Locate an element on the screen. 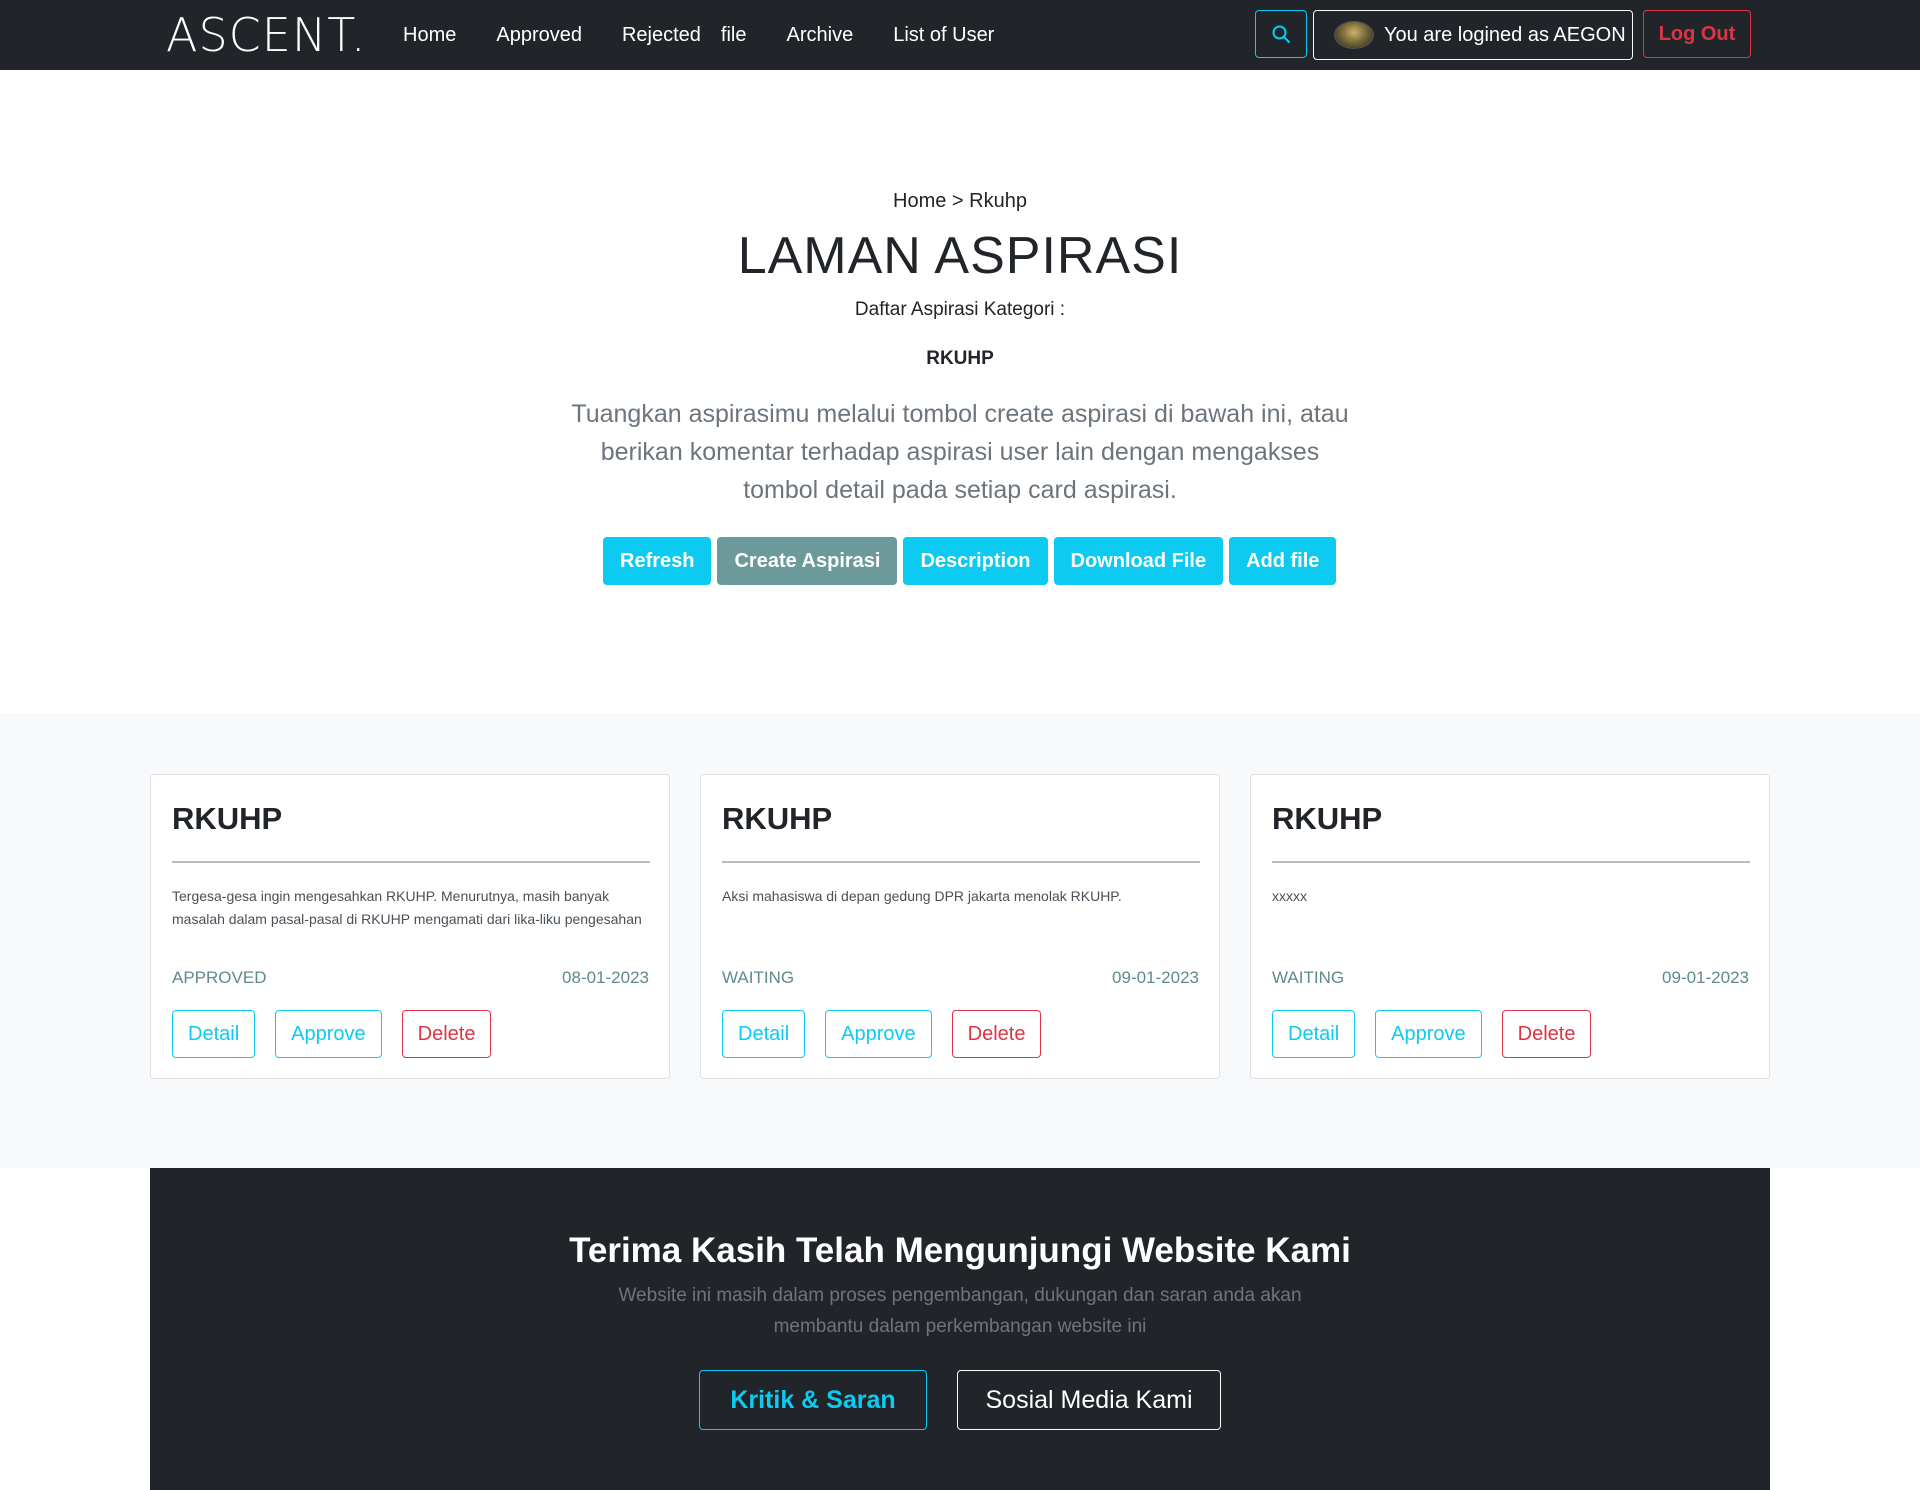  sosial-media-button: Sosial Media Kami is located at coordinates (1089, 1400).